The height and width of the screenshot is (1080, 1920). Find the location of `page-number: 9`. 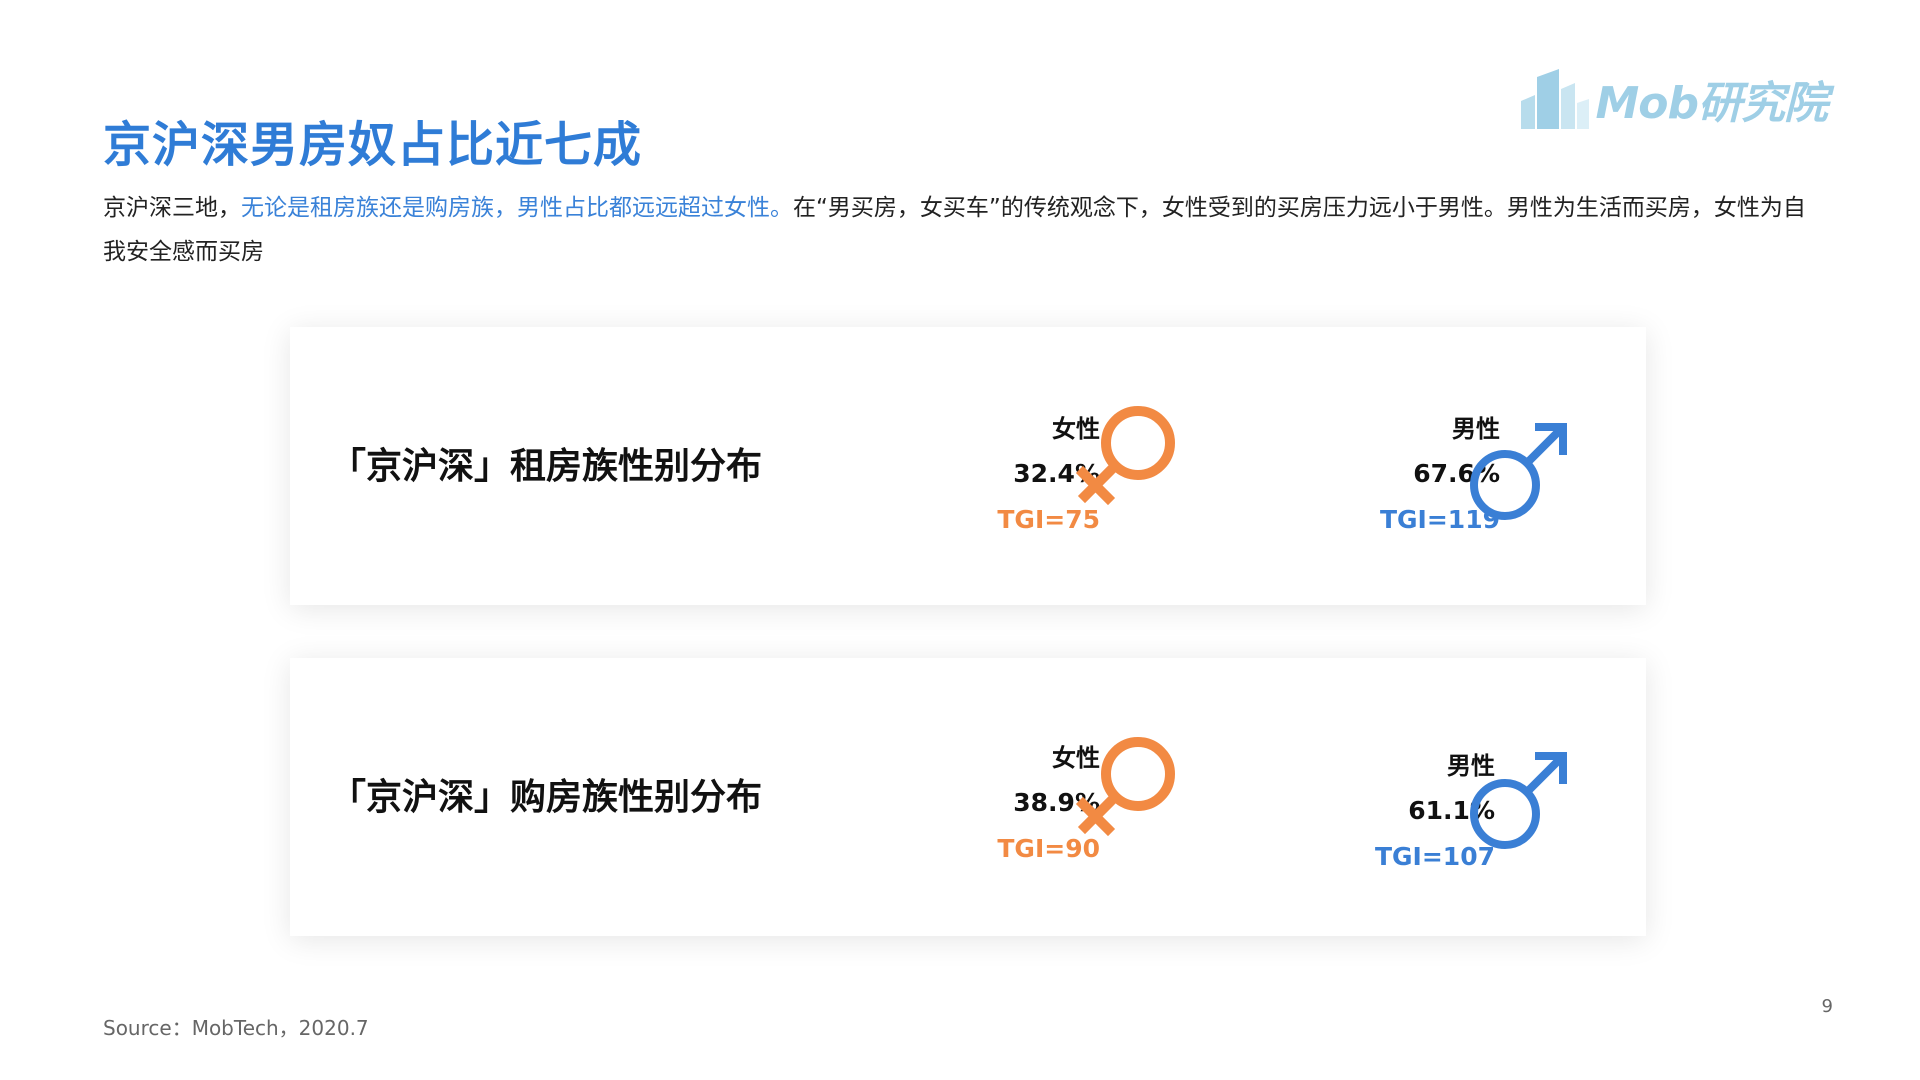

page-number: 9 is located at coordinates (1827, 1006).